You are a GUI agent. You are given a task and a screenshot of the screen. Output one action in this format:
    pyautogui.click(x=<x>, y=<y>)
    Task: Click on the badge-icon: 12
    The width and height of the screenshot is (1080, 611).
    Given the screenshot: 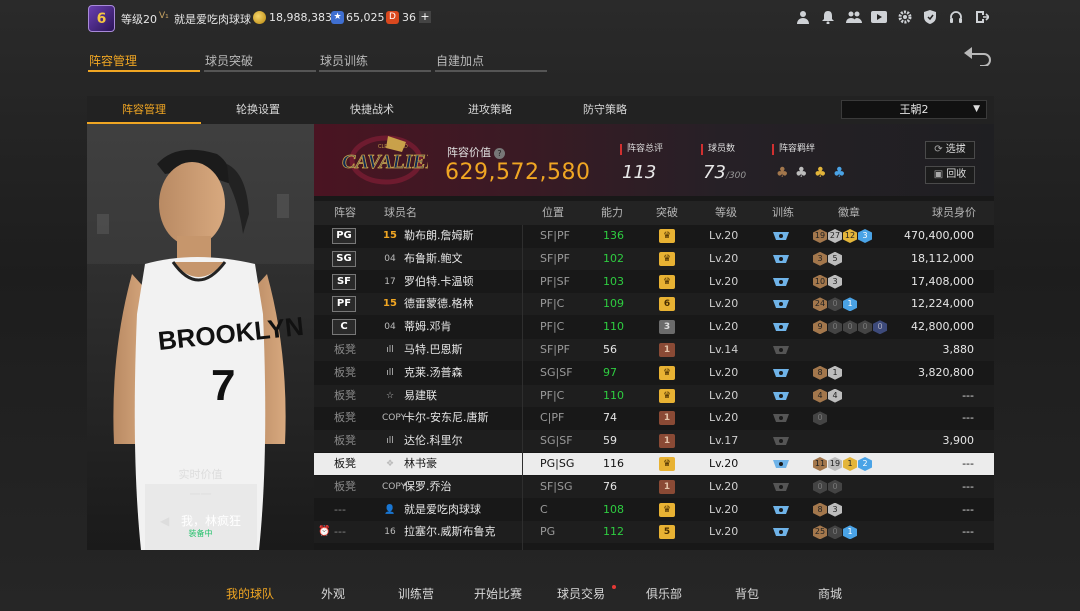 What is the action you would take?
    pyautogui.click(x=850, y=236)
    